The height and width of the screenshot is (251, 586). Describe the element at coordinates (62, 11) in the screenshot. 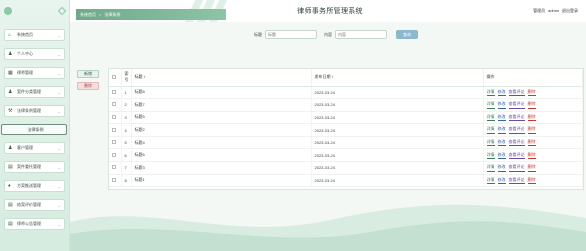

I see `logo-mark-icon` at that location.